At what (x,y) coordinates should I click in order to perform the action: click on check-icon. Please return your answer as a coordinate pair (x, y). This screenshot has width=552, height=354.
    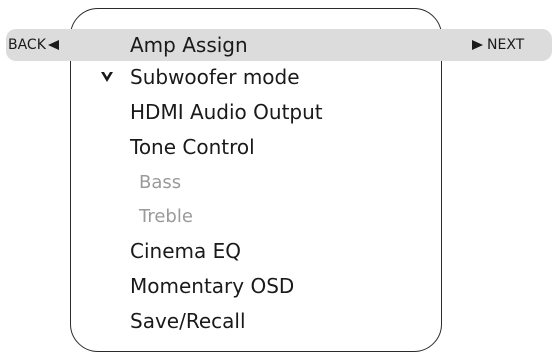
    Looking at the image, I should click on (107, 77).